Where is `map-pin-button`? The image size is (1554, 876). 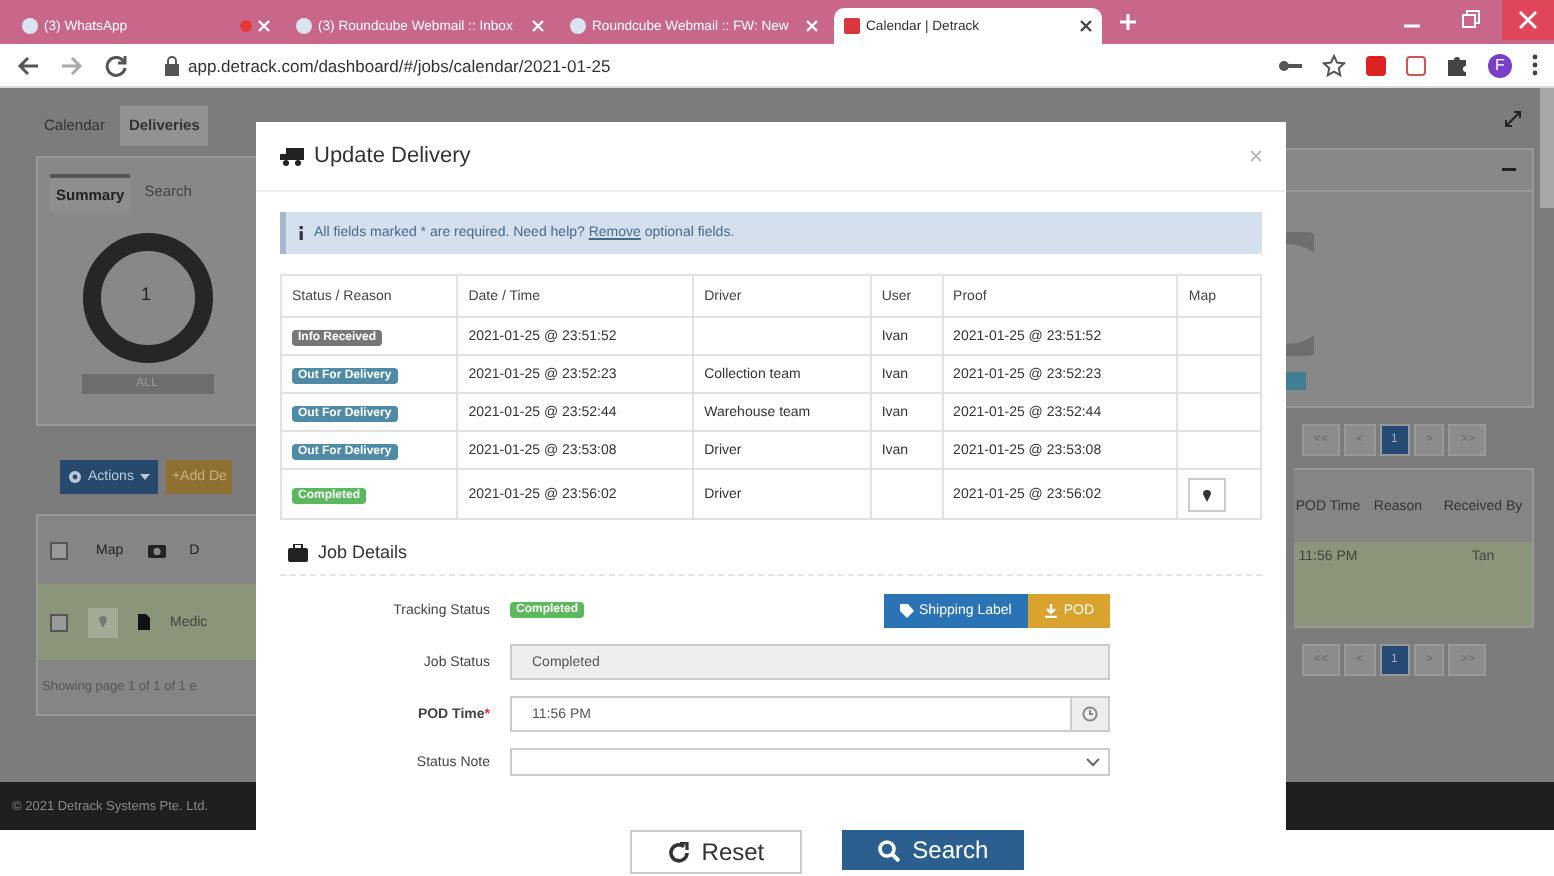
map-pin-button is located at coordinates (1207, 494).